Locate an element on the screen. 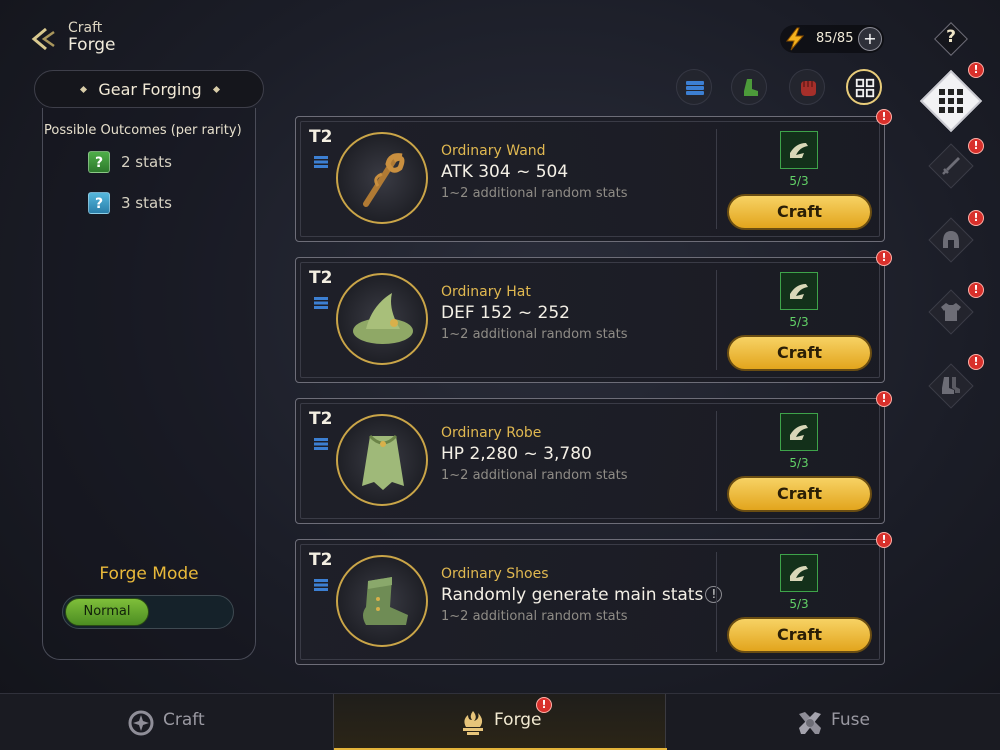  tab-craft: Craft is located at coordinates (166, 722).